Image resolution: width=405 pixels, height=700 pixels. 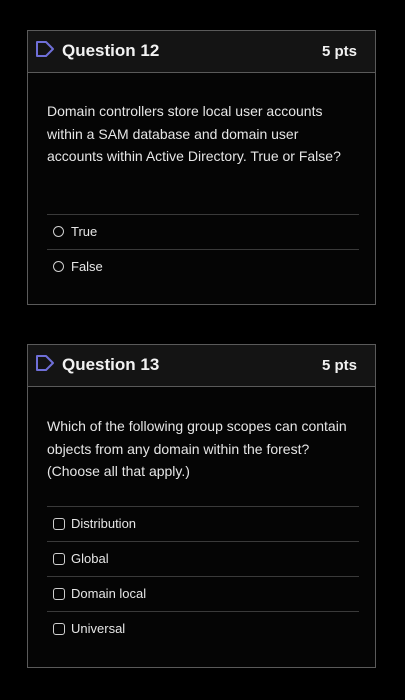 What do you see at coordinates (201, 52) in the screenshot?
I see `question-header: Question 12 5 pts` at bounding box center [201, 52].